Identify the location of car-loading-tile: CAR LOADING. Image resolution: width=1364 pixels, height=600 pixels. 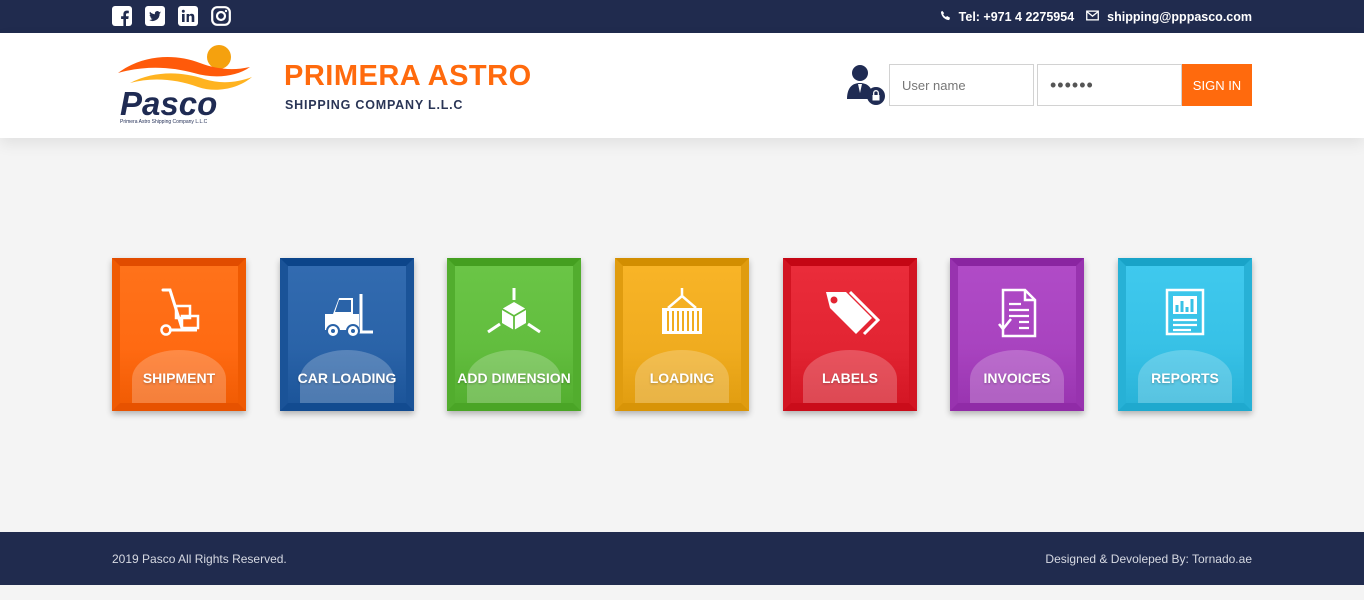
(347, 334).